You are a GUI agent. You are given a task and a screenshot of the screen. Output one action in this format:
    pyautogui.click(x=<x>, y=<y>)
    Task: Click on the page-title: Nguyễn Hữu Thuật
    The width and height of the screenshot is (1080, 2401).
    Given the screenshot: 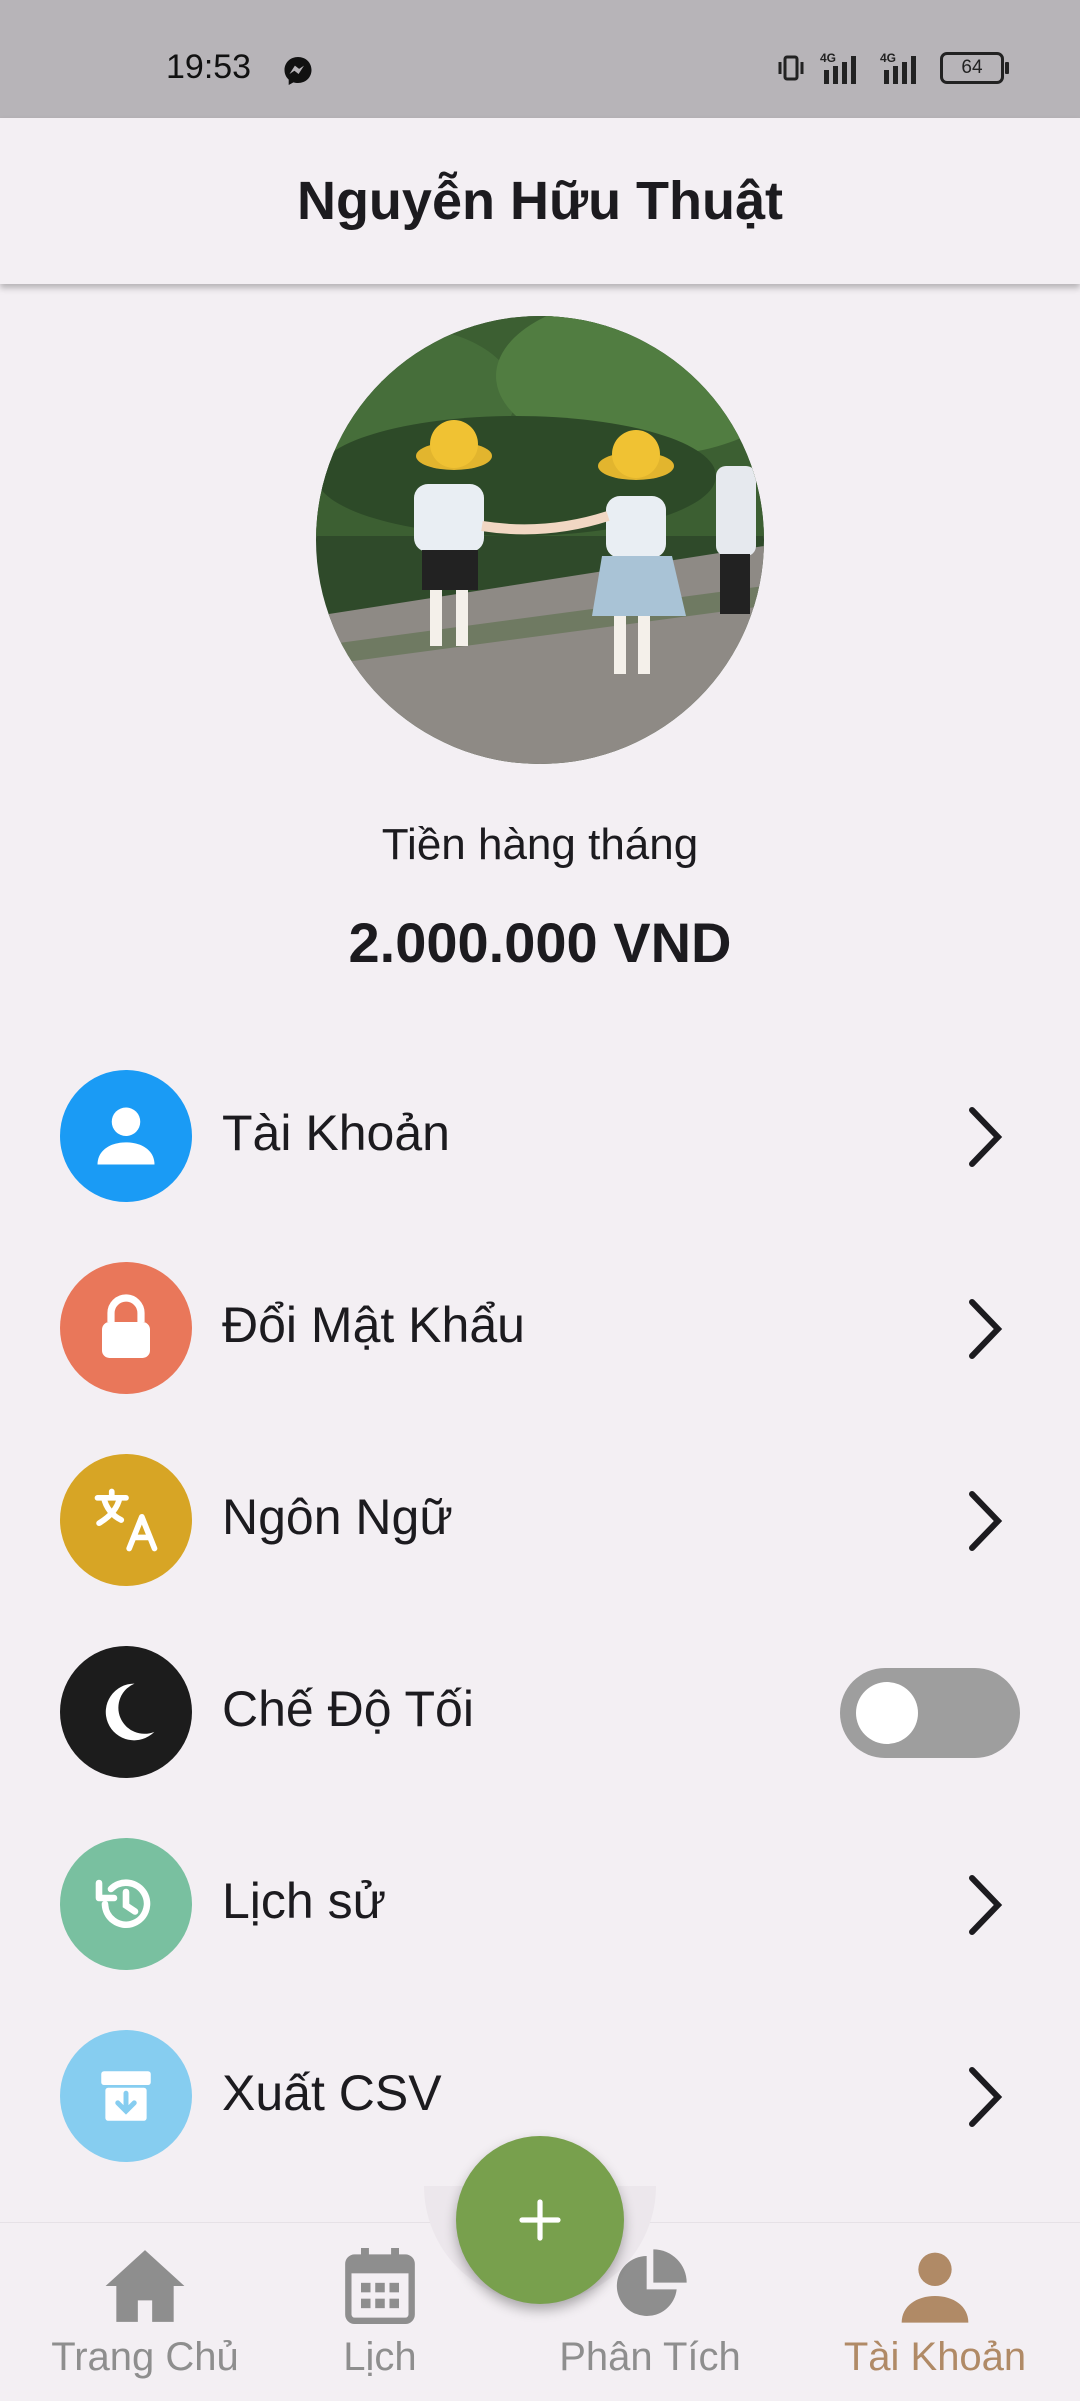 What is the action you would take?
    pyautogui.click(x=540, y=201)
    